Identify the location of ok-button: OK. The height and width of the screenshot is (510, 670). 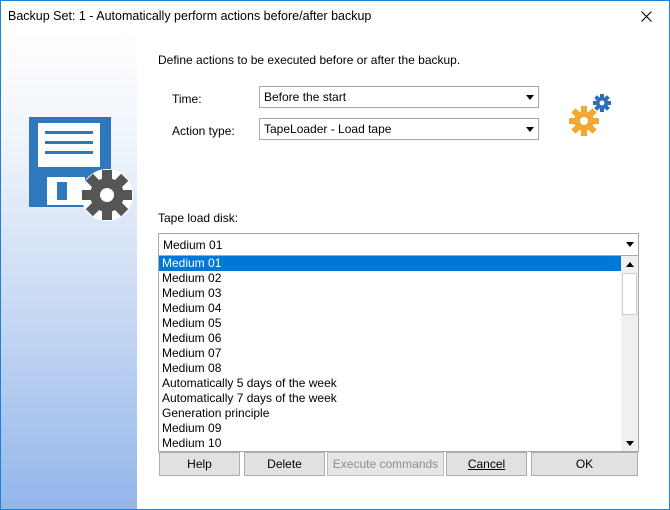
(584, 464).